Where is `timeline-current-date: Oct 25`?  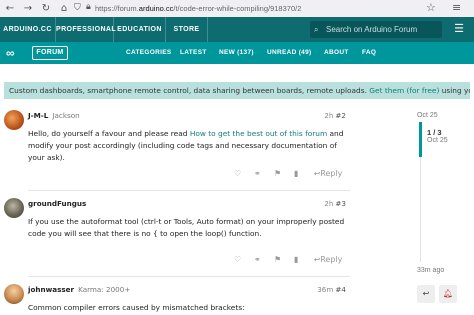
timeline-current-date: Oct 25 is located at coordinates (437, 140).